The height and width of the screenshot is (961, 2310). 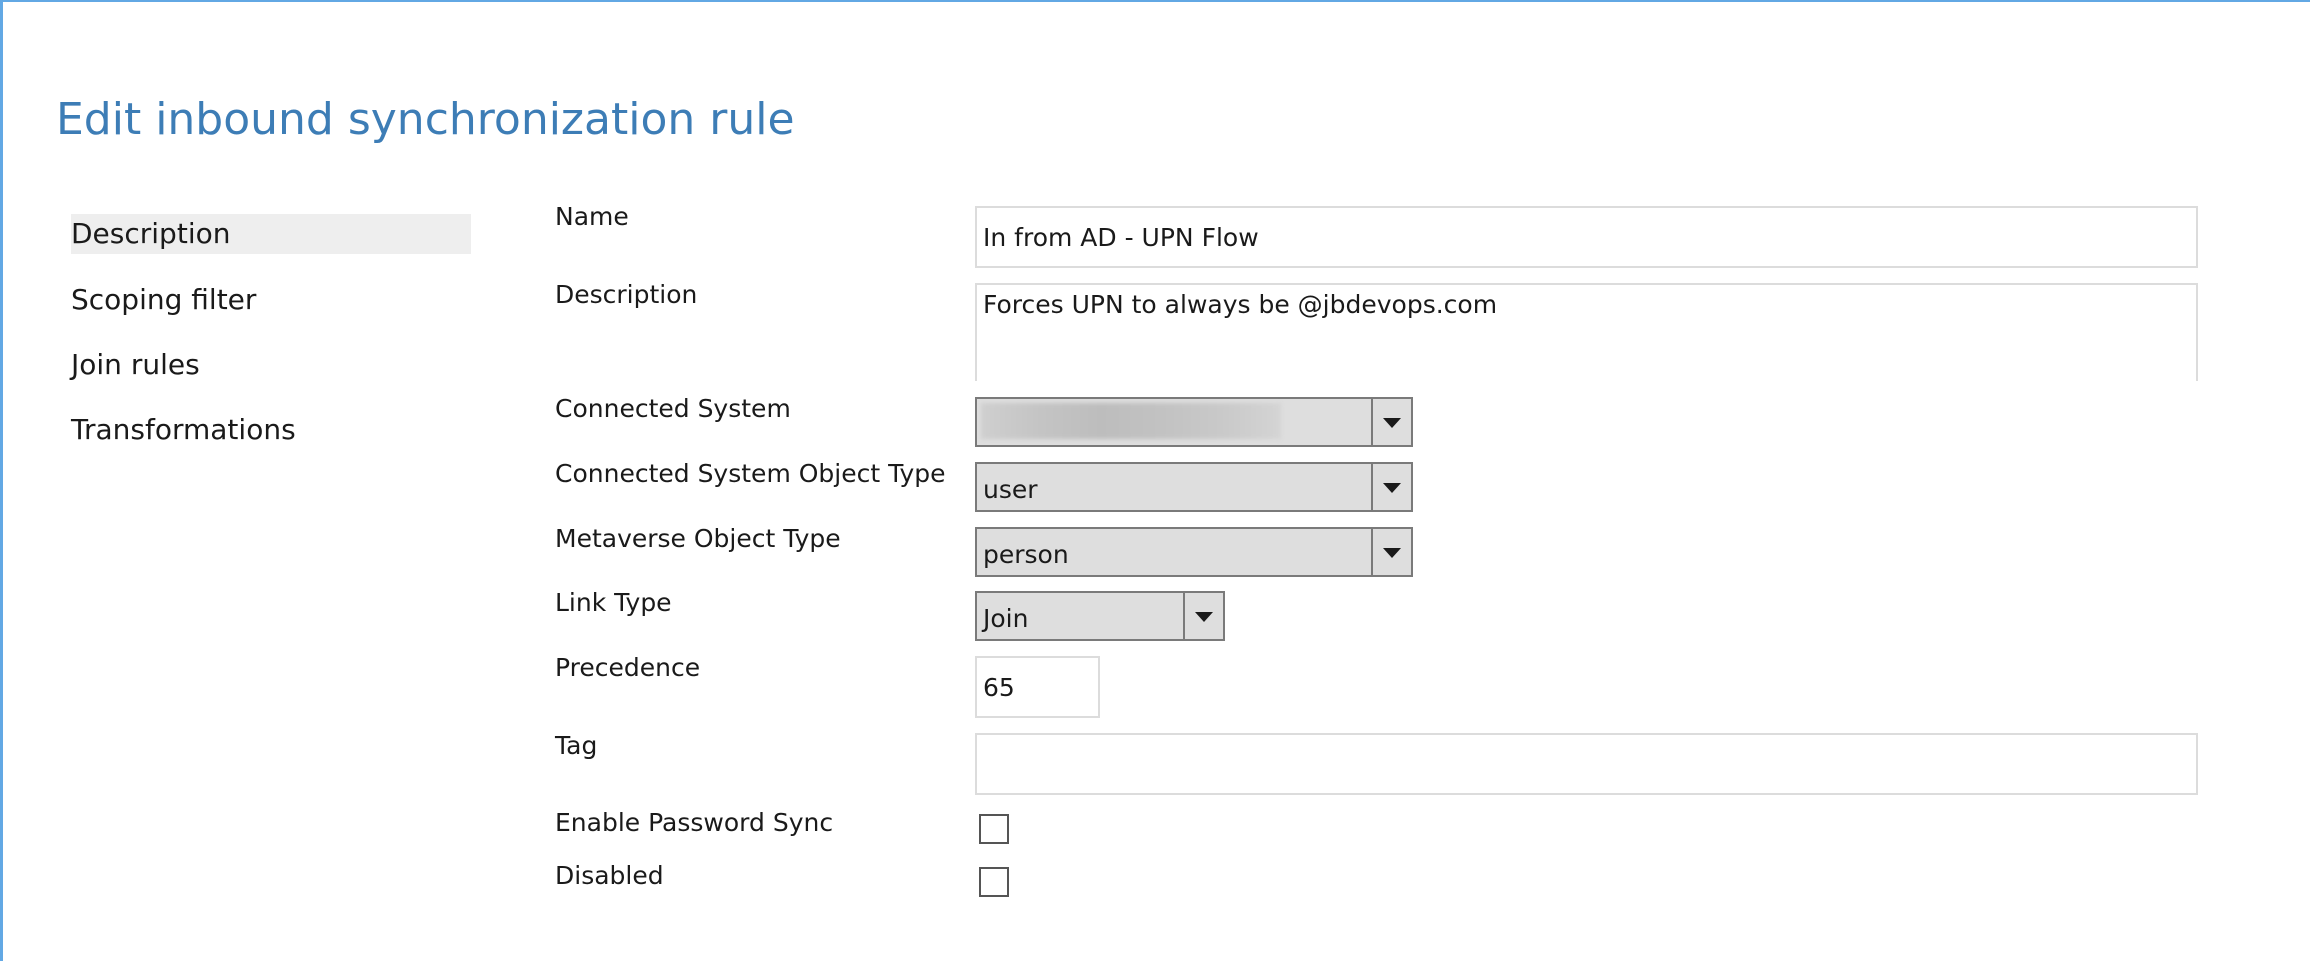 I want to click on nav-item-label: Join rules, so click(x=135, y=364).